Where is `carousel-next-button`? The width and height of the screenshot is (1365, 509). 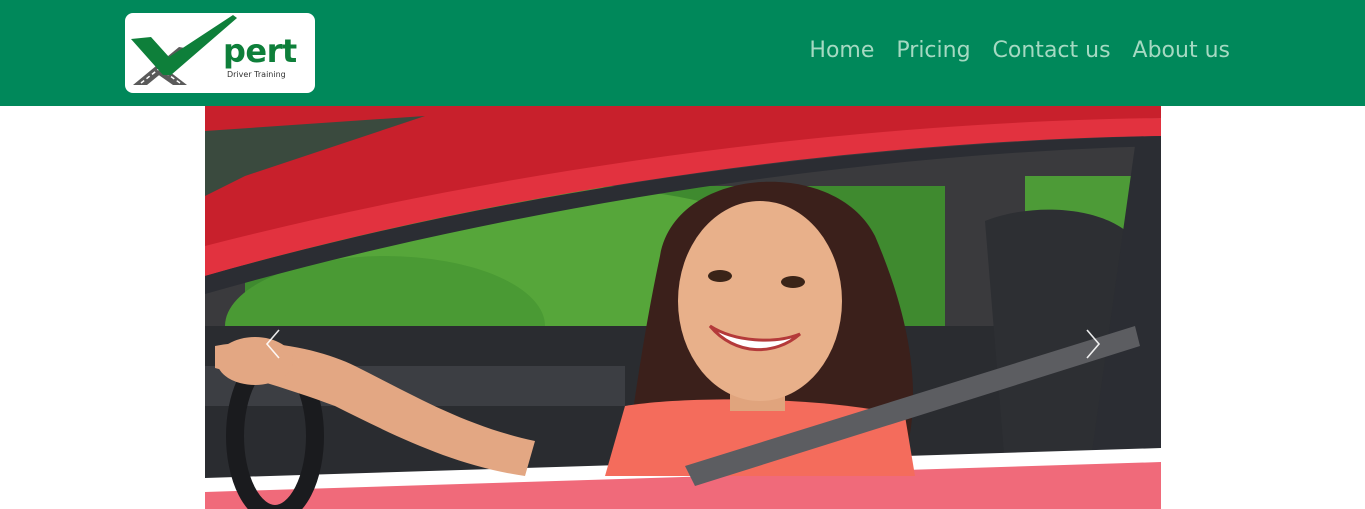
carousel-next-button is located at coordinates (1091, 344).